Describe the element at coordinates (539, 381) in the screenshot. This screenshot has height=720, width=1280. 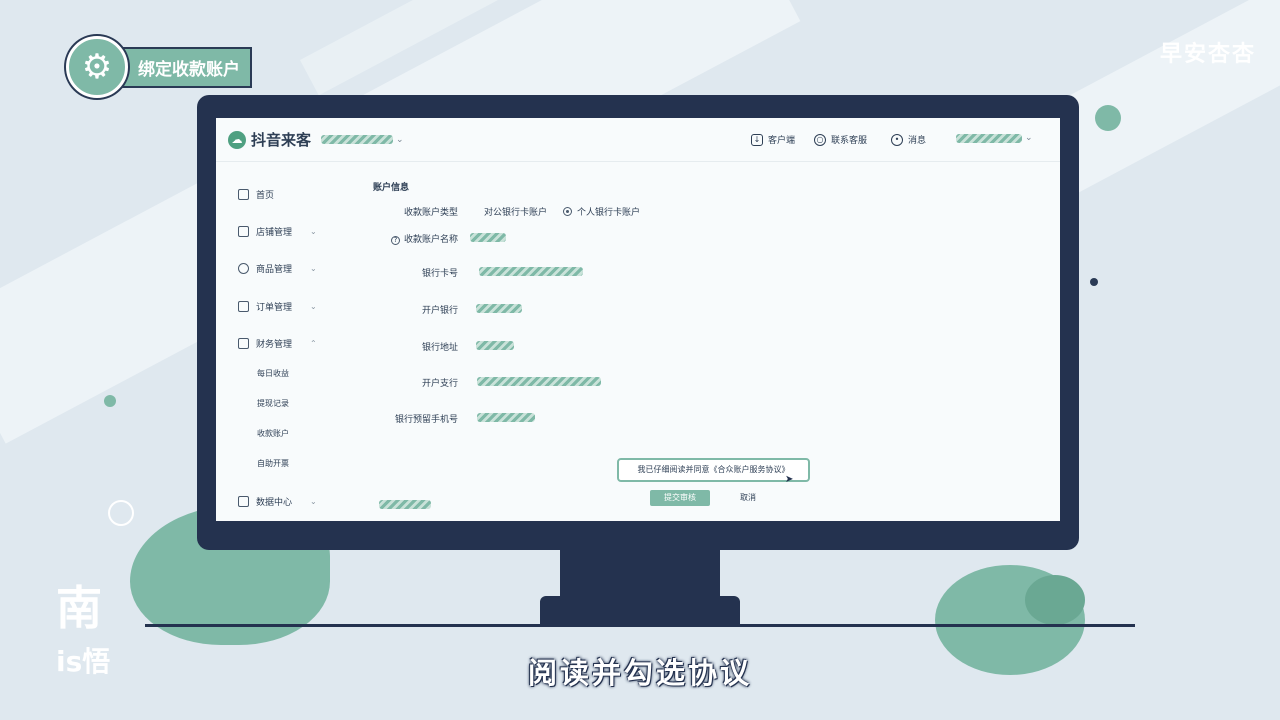
I see `masked-branch` at that location.